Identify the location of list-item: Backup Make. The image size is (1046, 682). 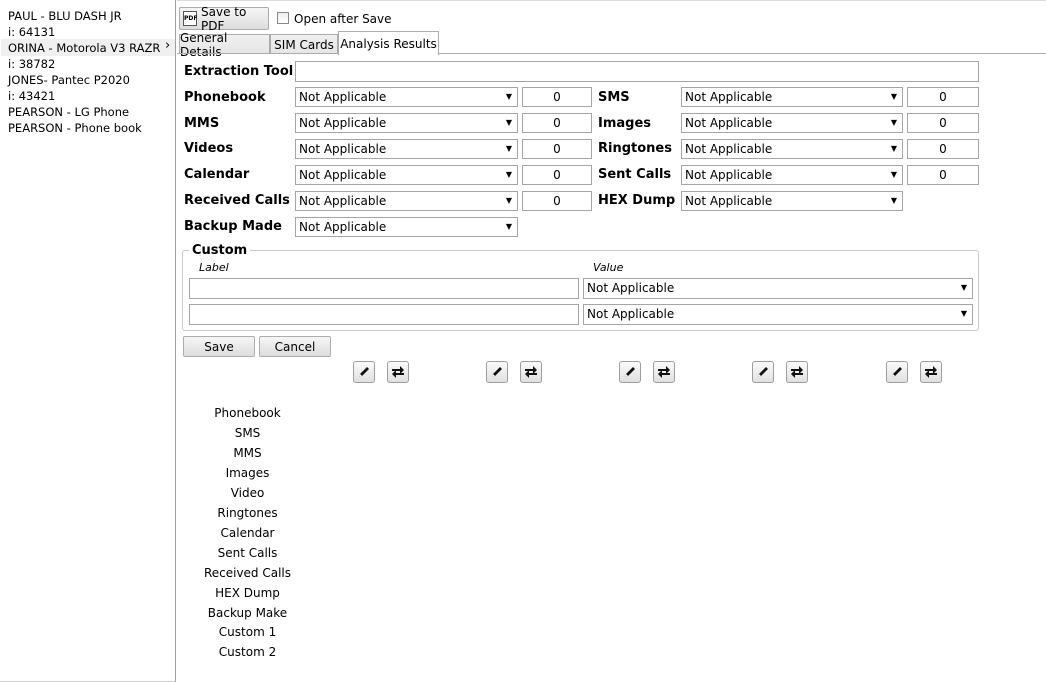
(247, 613).